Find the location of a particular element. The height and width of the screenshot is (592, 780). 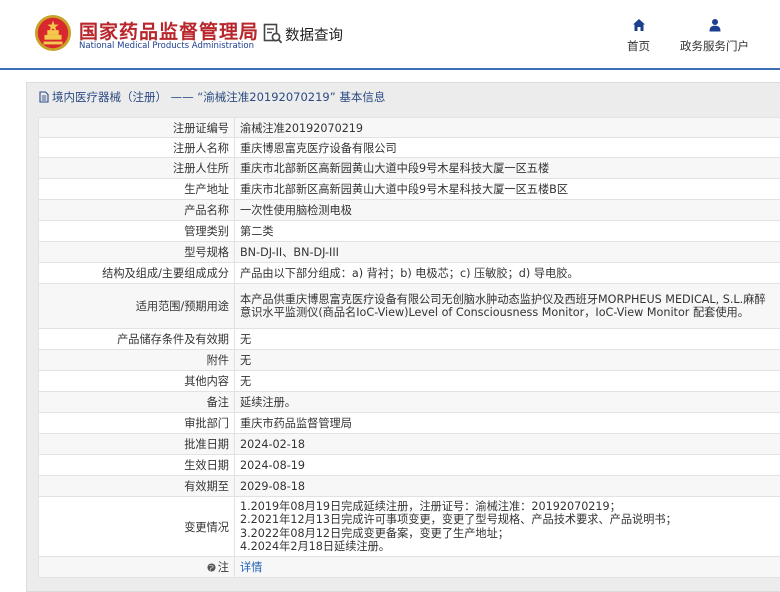

row-label: 其他内容 is located at coordinates (136, 381).